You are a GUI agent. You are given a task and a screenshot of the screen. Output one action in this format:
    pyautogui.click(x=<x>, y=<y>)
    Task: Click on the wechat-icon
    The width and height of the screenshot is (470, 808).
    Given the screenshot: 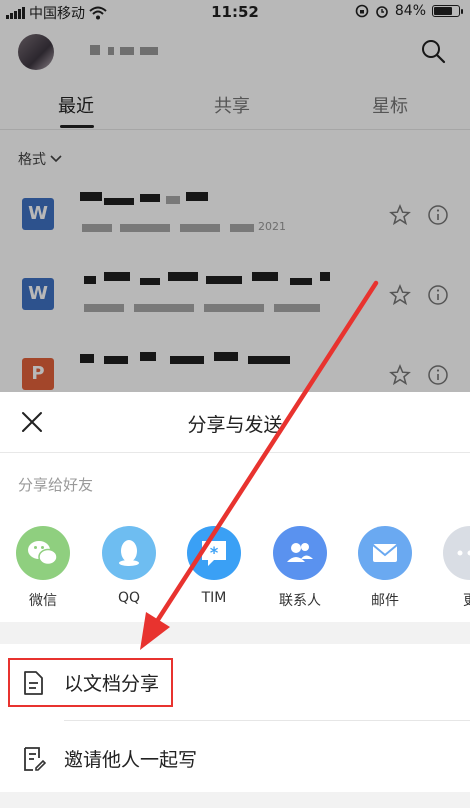 What is the action you would take?
    pyautogui.click(x=43, y=553)
    